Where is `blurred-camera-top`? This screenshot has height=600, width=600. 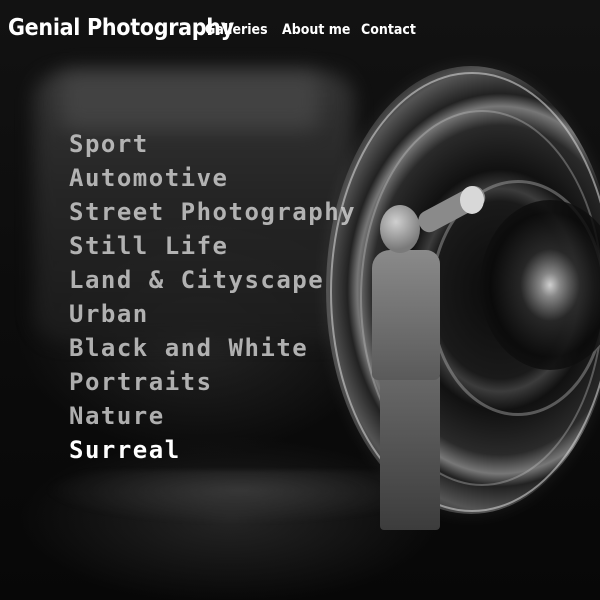
blurred-camera-top is located at coordinates (190, 100).